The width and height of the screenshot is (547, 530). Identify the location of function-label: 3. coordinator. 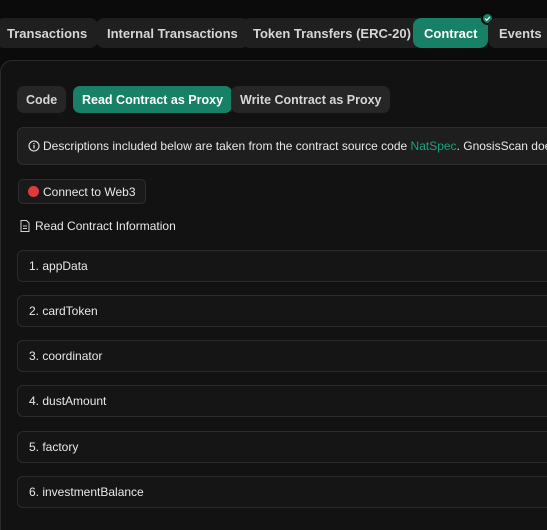
(66, 356).